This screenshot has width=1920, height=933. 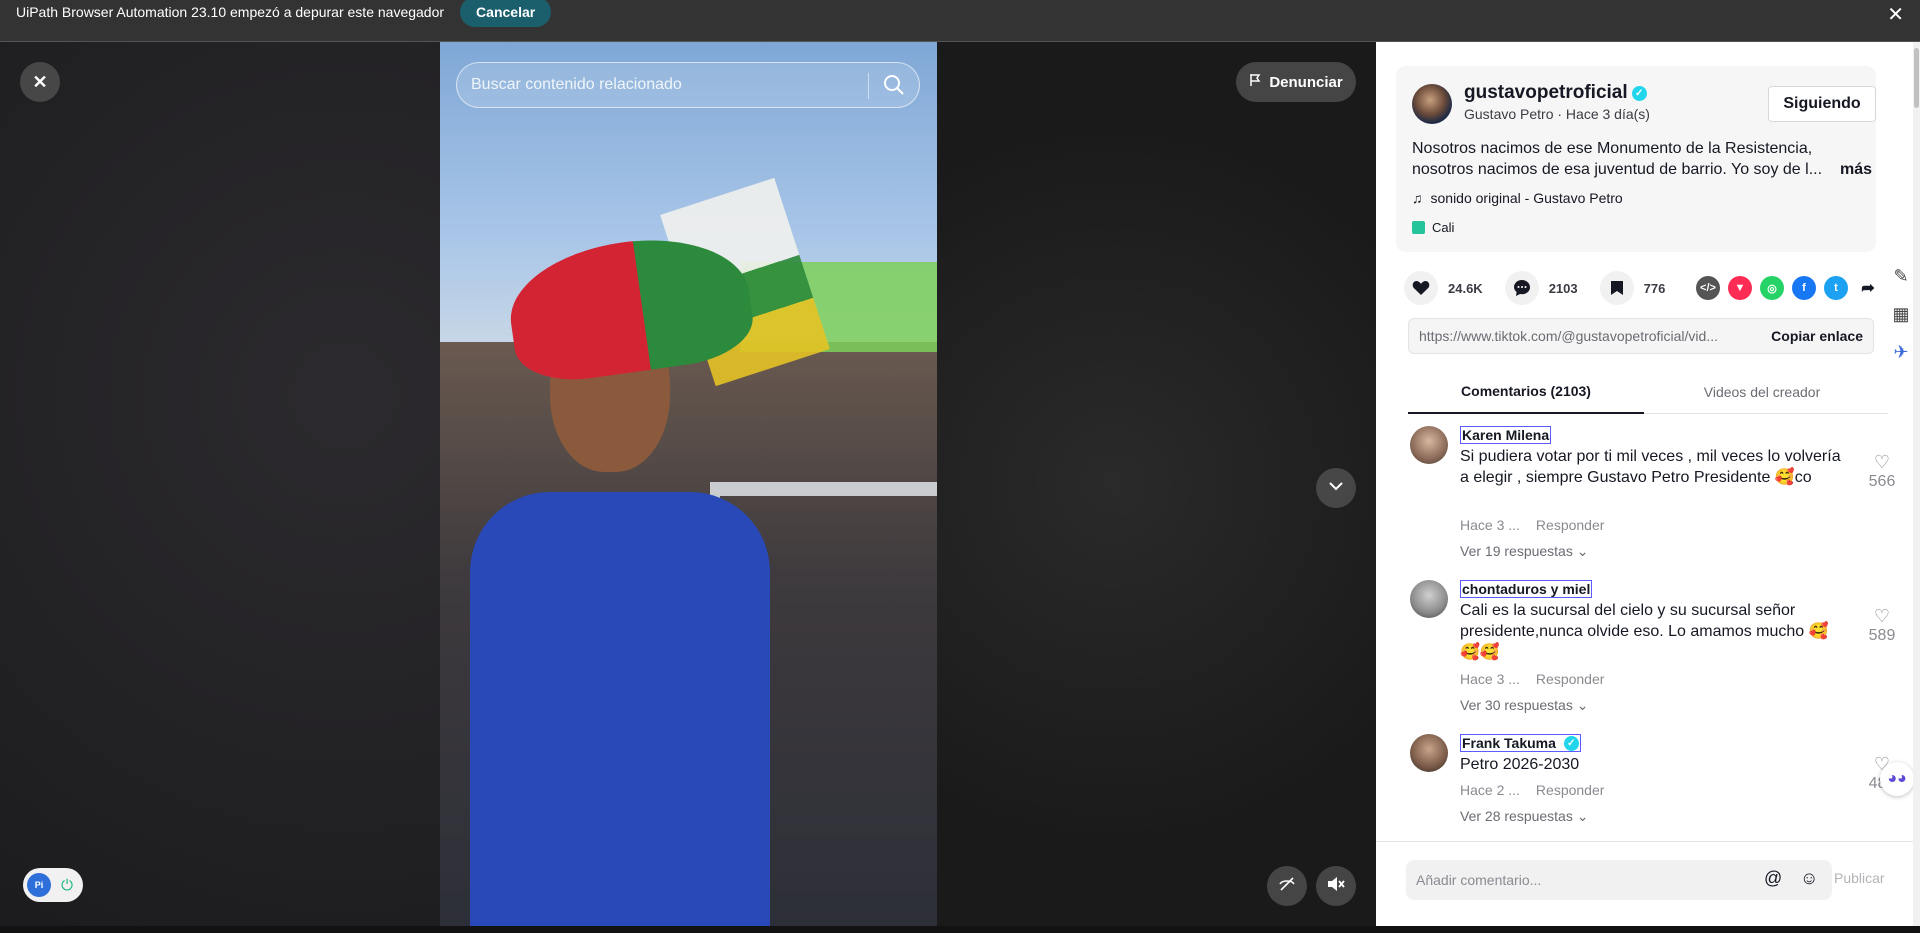 What do you see at coordinates (894, 87) in the screenshot?
I see `search-icon` at bounding box center [894, 87].